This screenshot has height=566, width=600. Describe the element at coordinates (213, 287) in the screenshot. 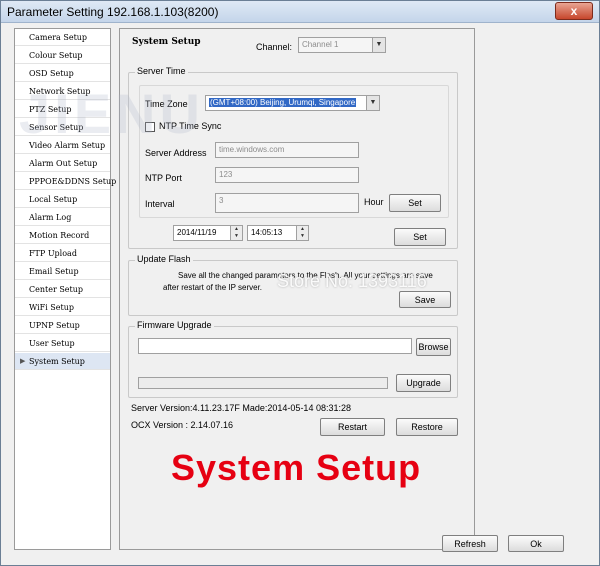

I see `update-flash-text-line2: after restart of the IP server.` at that location.